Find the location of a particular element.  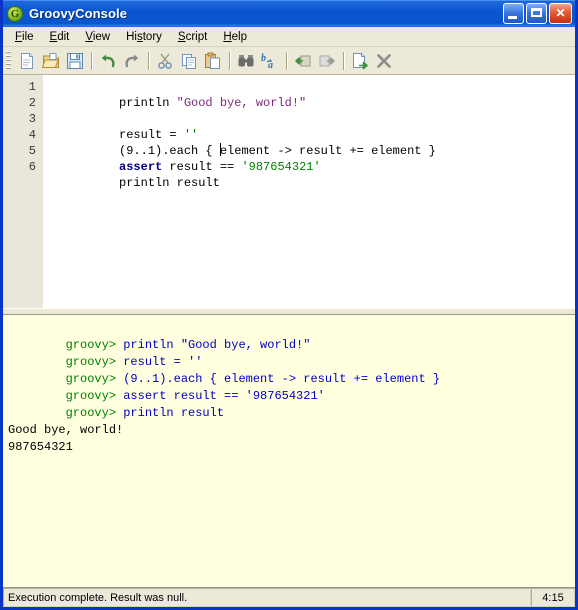

code-token: println is located at coordinates (148, 103).